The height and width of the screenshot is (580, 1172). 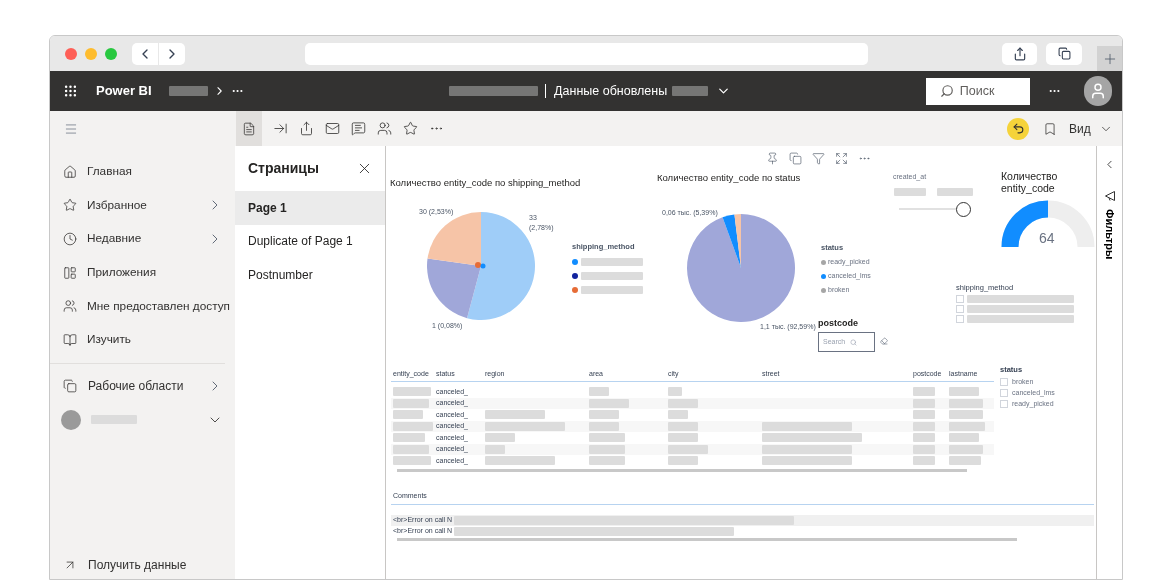 I want to click on speaker-icon, so click(x=1109, y=196).